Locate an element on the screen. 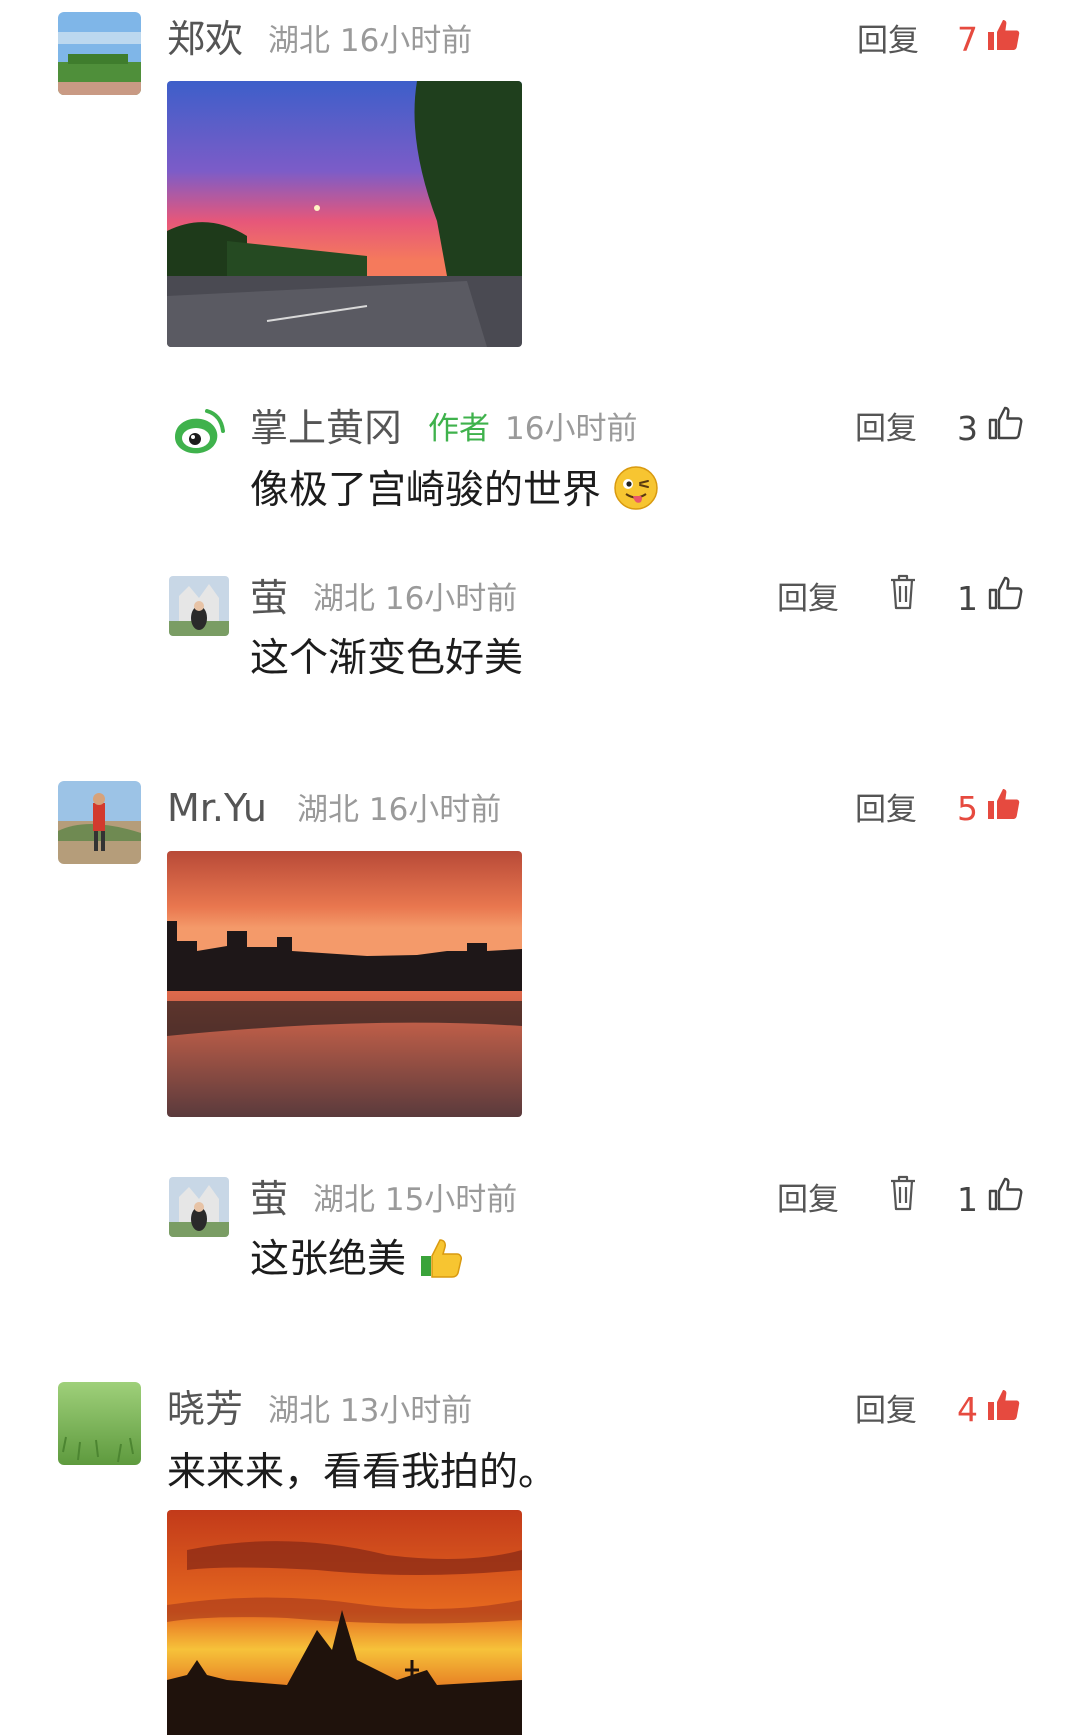 The width and height of the screenshot is (1080, 1735). comment-photo-orange-sky is located at coordinates (344, 1622).